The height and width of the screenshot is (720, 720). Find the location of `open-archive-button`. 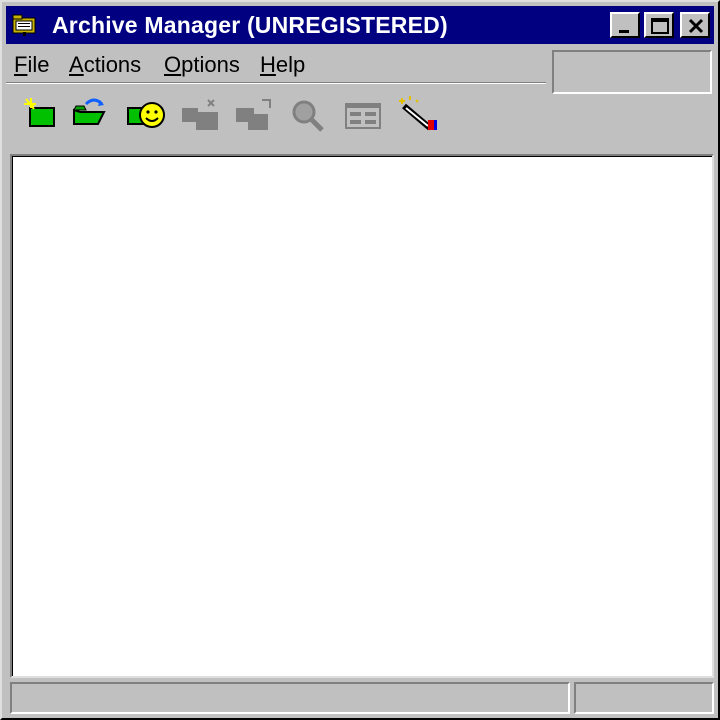

open-archive-button is located at coordinates (92, 114).